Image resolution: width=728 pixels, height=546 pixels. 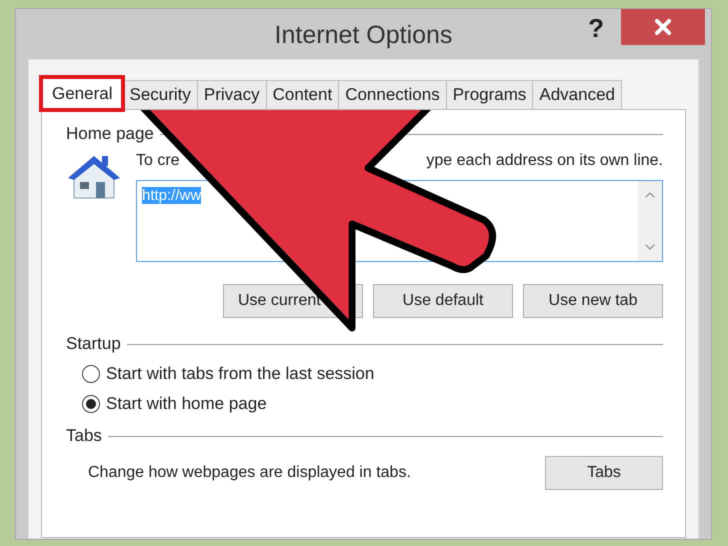 What do you see at coordinates (392, 95) in the screenshot?
I see `tab: Connections` at bounding box center [392, 95].